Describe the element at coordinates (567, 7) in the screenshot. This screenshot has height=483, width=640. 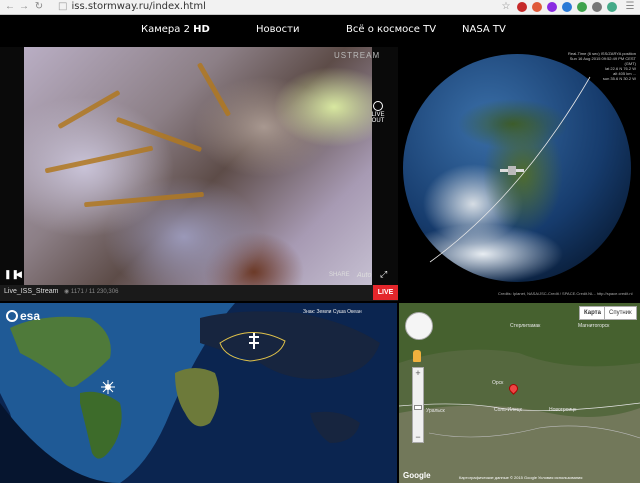
I see `extension-4-icon` at that location.